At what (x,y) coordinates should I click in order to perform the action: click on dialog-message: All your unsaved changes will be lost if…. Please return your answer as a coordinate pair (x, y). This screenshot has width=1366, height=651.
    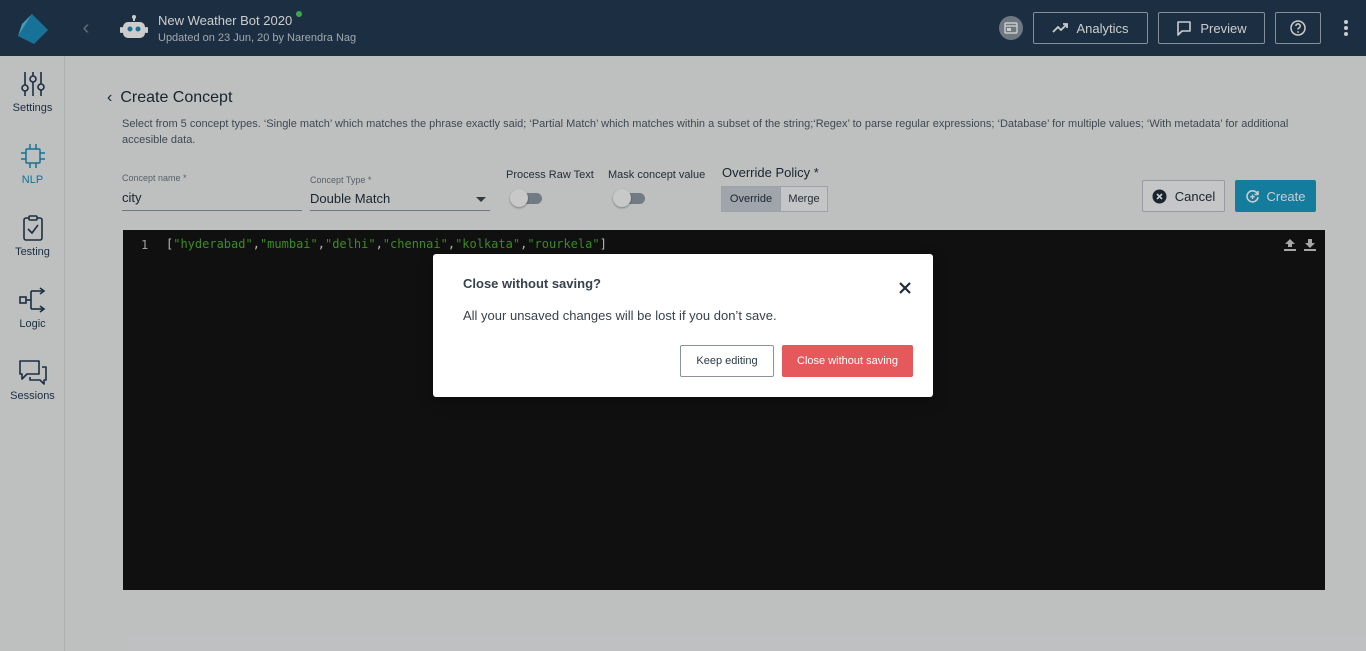
    Looking at the image, I should click on (620, 315).